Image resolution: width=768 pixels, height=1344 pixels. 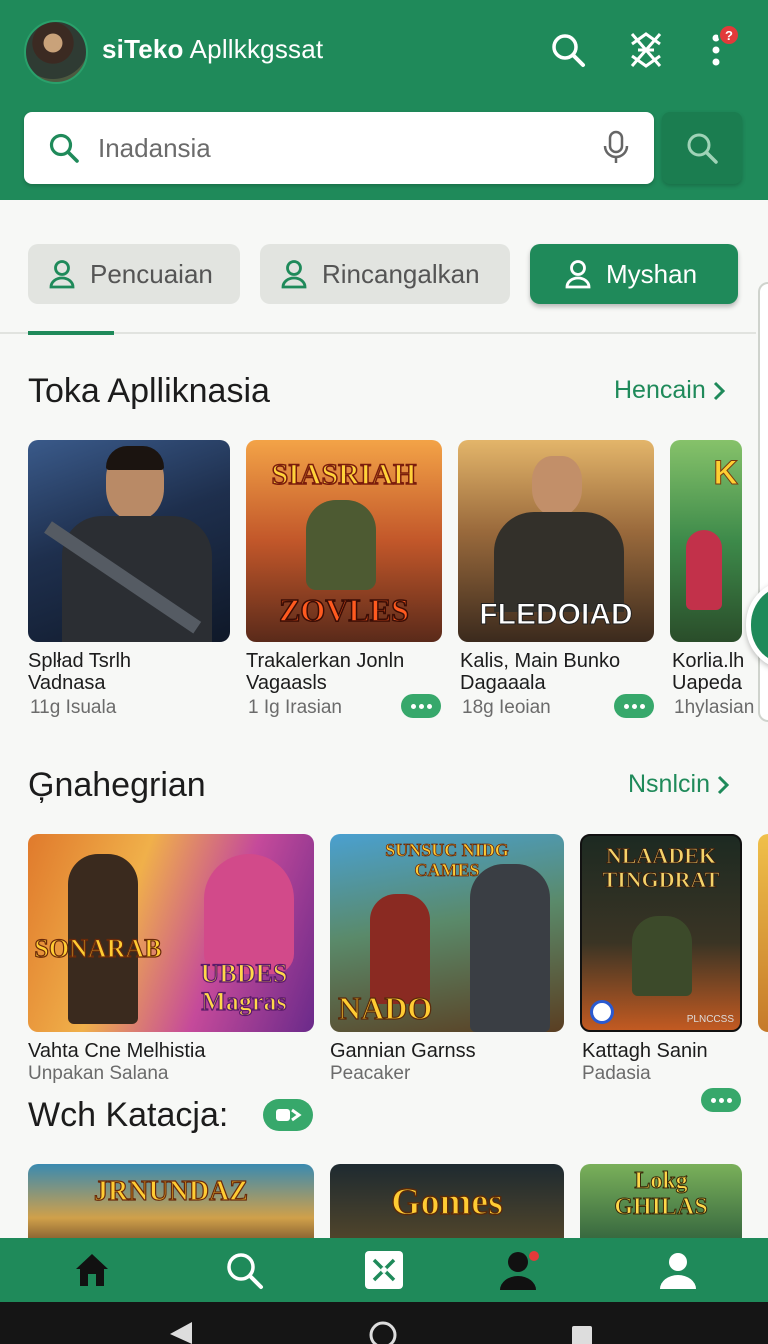 What do you see at coordinates (98, 948) in the screenshot?
I see `game-banner-left: SONARAB` at bounding box center [98, 948].